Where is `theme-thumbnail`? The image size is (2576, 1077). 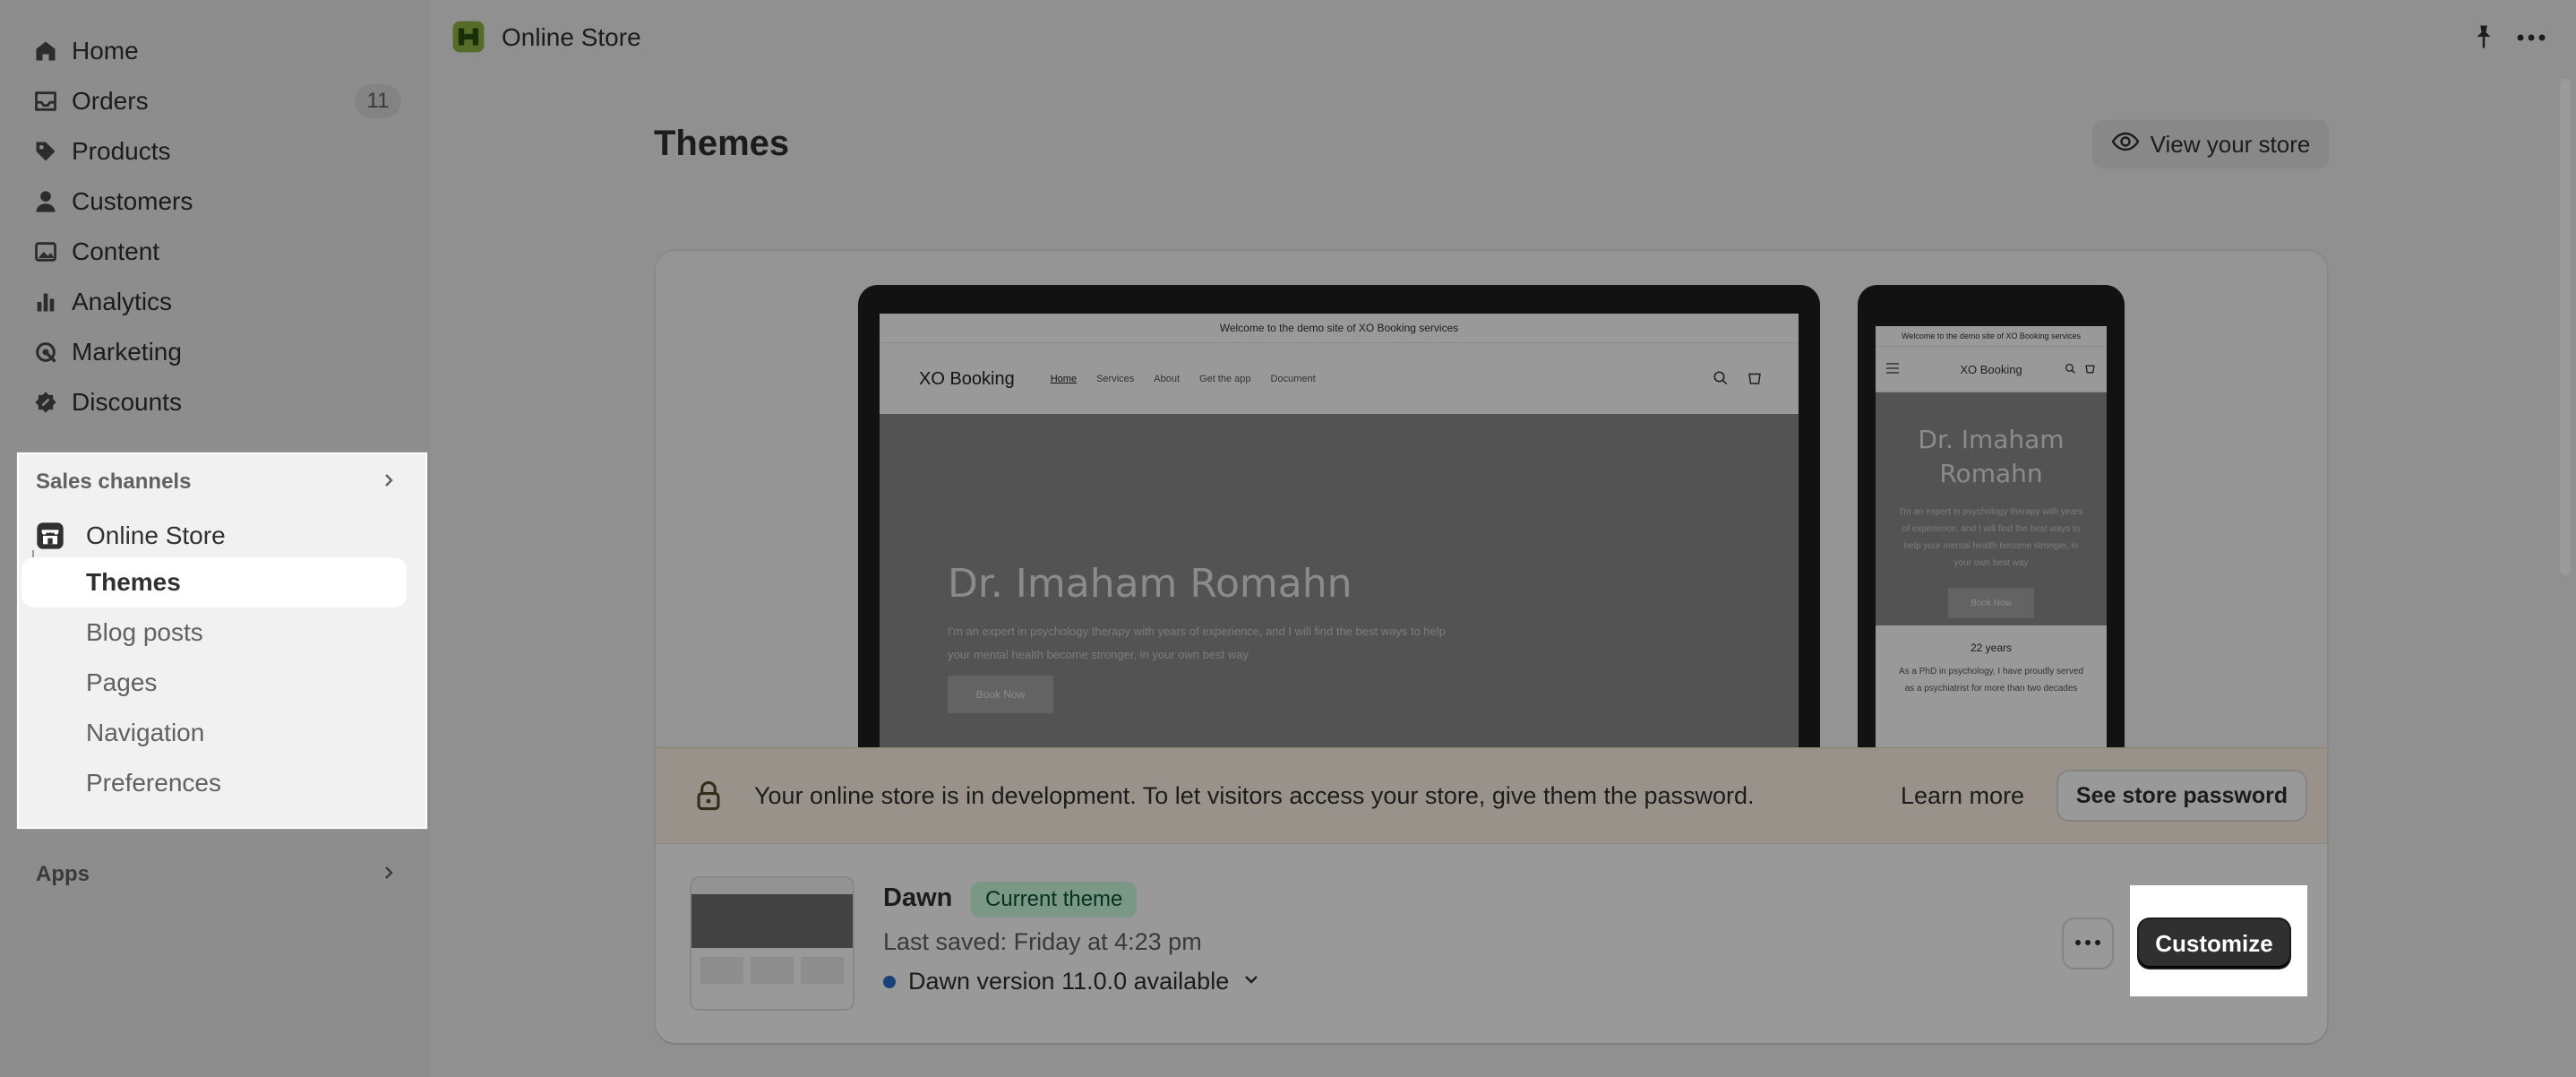 theme-thumbnail is located at coordinates (772, 944).